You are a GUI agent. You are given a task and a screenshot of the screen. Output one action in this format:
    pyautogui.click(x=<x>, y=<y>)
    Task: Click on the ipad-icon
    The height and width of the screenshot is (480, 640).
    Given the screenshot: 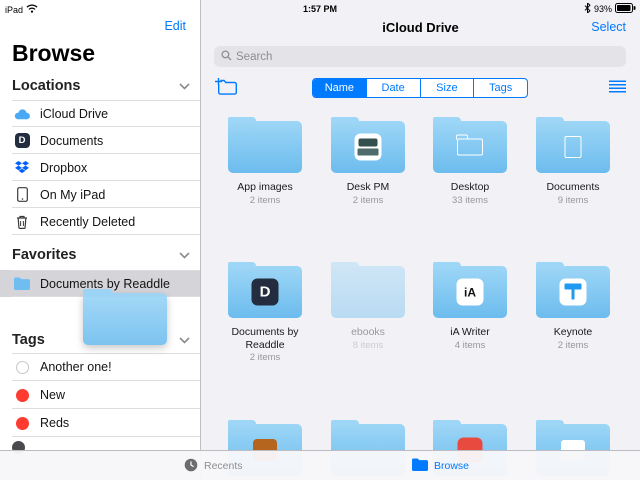 What is the action you would take?
    pyautogui.click(x=22, y=194)
    